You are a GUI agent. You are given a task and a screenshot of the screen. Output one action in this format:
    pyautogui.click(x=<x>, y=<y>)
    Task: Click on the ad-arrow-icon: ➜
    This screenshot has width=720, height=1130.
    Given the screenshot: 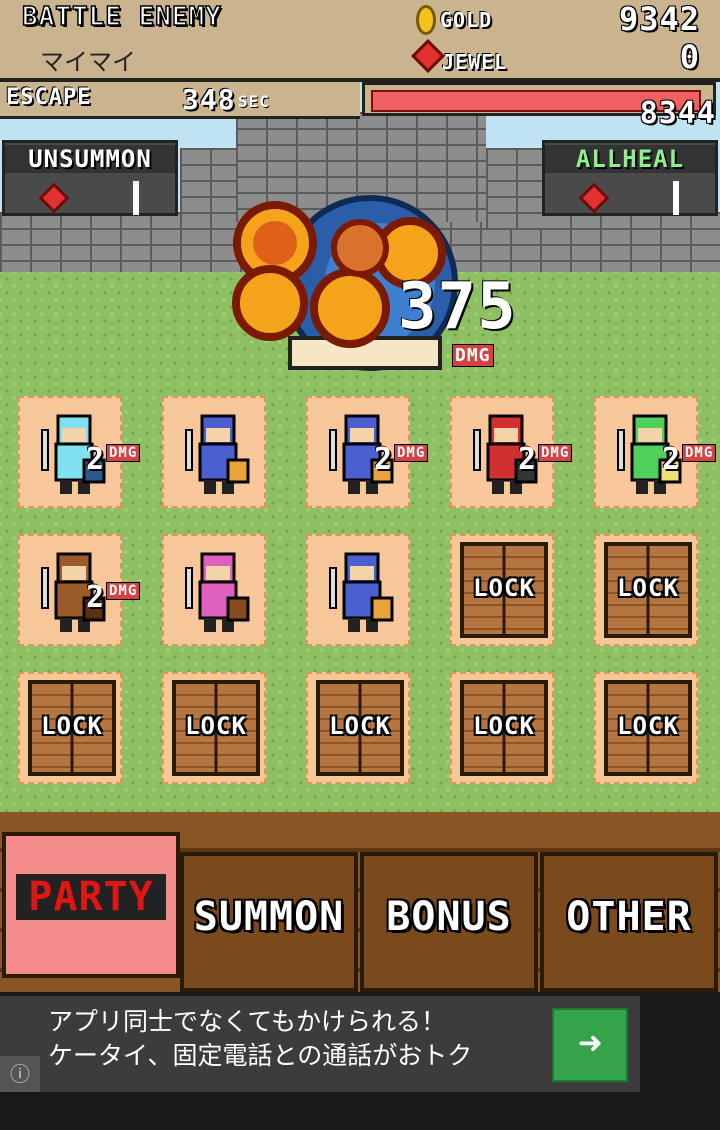 What is the action you would take?
    pyautogui.click(x=590, y=1045)
    